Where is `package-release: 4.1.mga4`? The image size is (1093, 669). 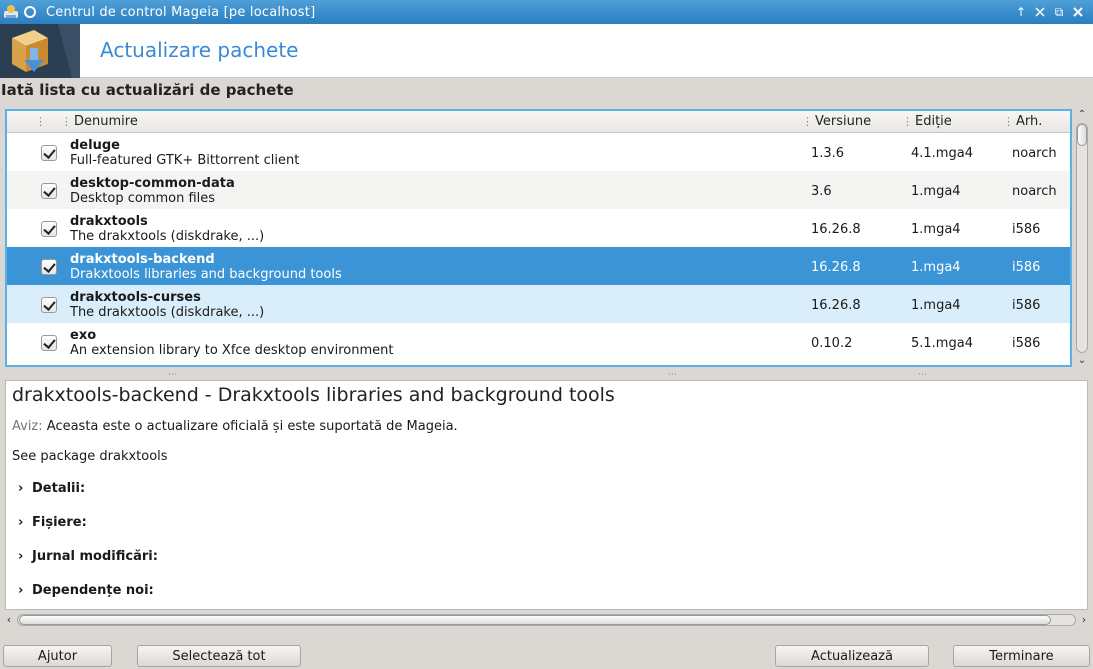 package-release: 4.1.mga4 is located at coordinates (942, 153).